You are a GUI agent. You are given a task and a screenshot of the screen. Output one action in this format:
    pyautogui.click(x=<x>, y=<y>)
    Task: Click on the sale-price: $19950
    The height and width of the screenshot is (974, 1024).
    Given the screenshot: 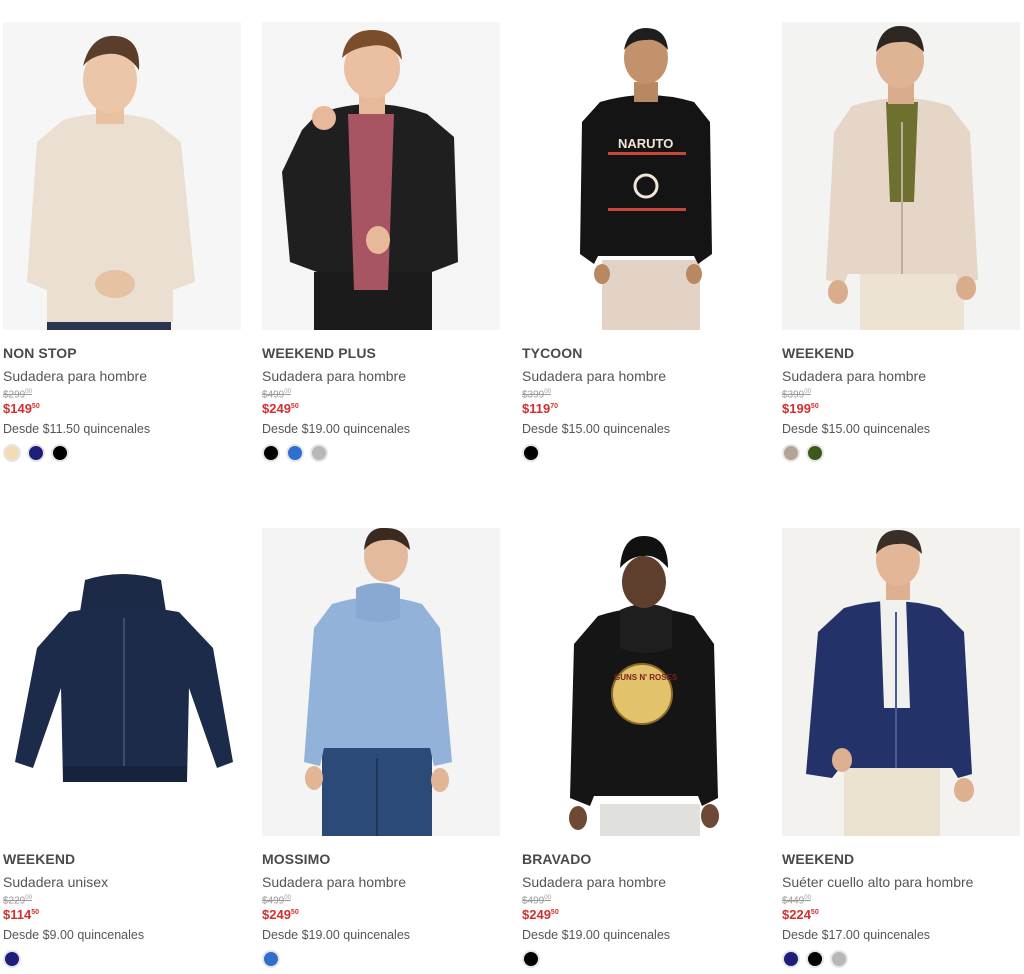 What is the action you would take?
    pyautogui.click(x=800, y=408)
    